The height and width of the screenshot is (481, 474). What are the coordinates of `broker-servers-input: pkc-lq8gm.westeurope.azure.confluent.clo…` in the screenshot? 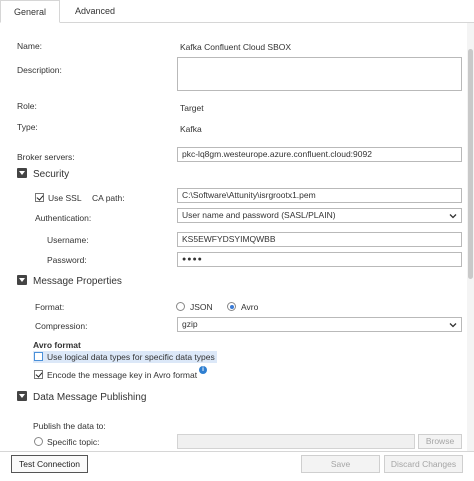 It's located at (319, 154).